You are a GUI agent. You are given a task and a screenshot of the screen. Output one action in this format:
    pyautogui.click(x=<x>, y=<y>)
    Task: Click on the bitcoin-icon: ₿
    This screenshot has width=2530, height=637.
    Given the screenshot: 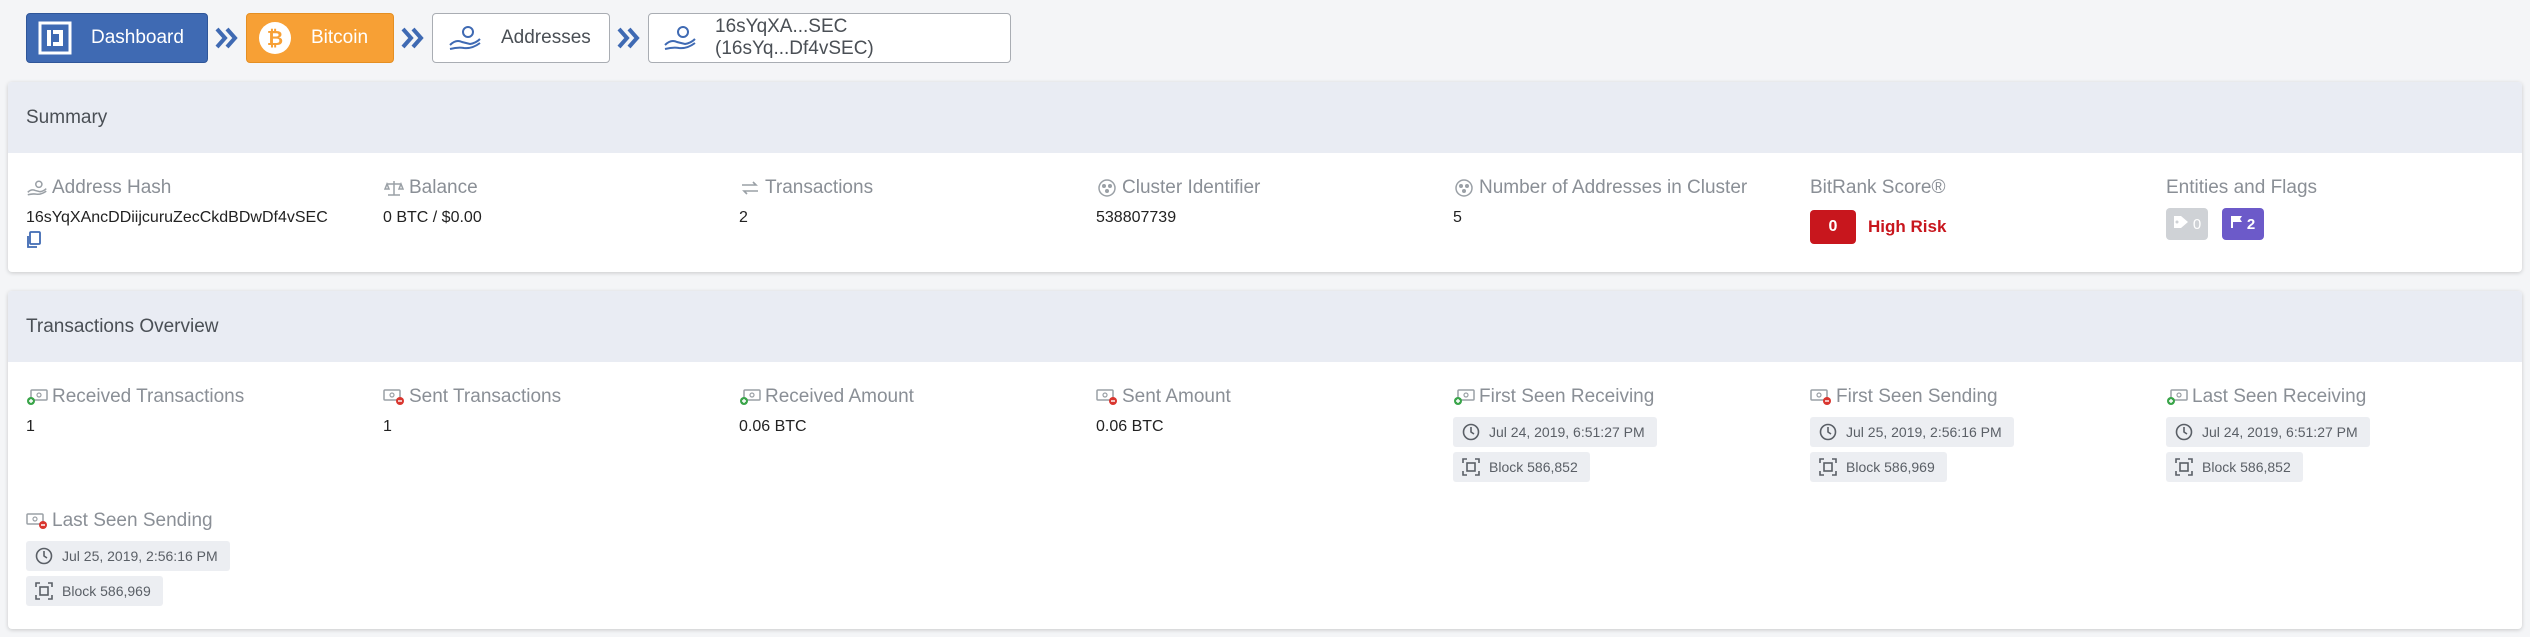 What is the action you would take?
    pyautogui.click(x=275, y=38)
    